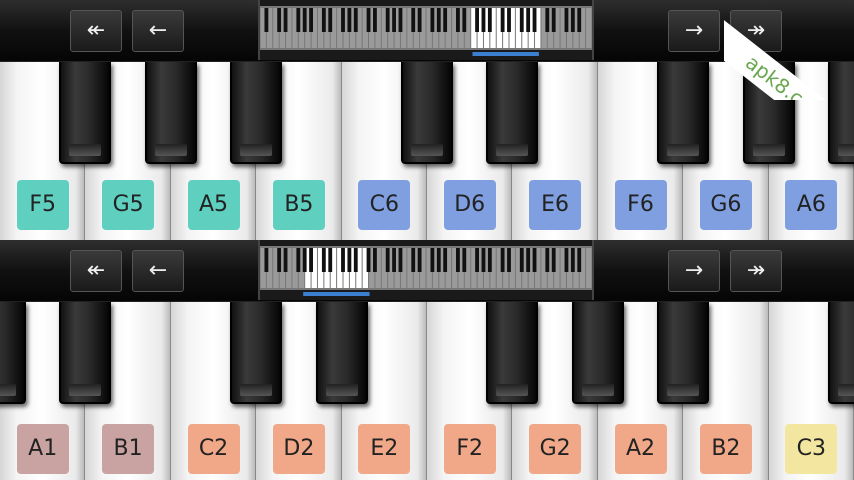 The width and height of the screenshot is (854, 480). Describe the element at coordinates (96, 31) in the screenshot. I see `top-fast-back-button: ↞` at that location.